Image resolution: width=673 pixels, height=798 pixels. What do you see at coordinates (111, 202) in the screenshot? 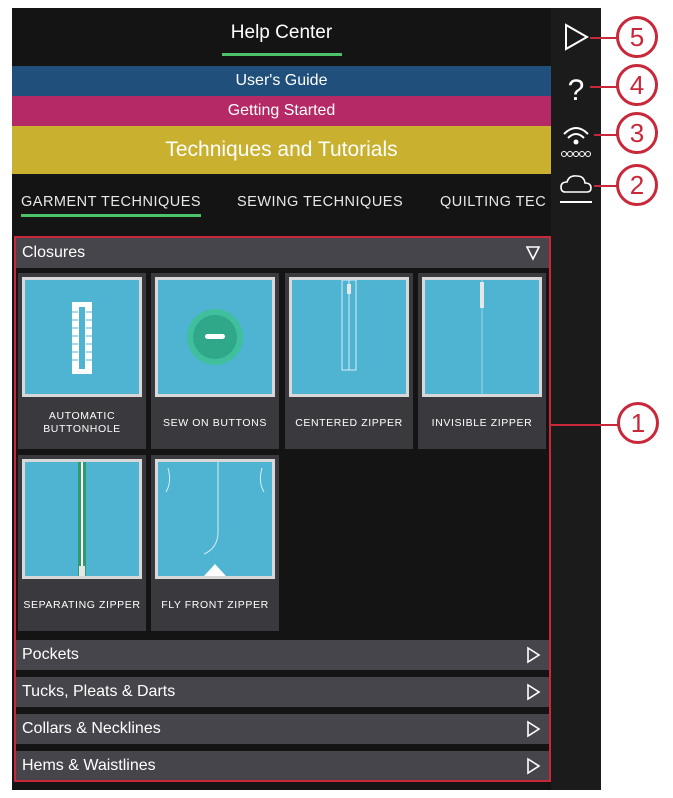
I see `tab-garment-techniques: GARMENT TECHNIQUES` at bounding box center [111, 202].